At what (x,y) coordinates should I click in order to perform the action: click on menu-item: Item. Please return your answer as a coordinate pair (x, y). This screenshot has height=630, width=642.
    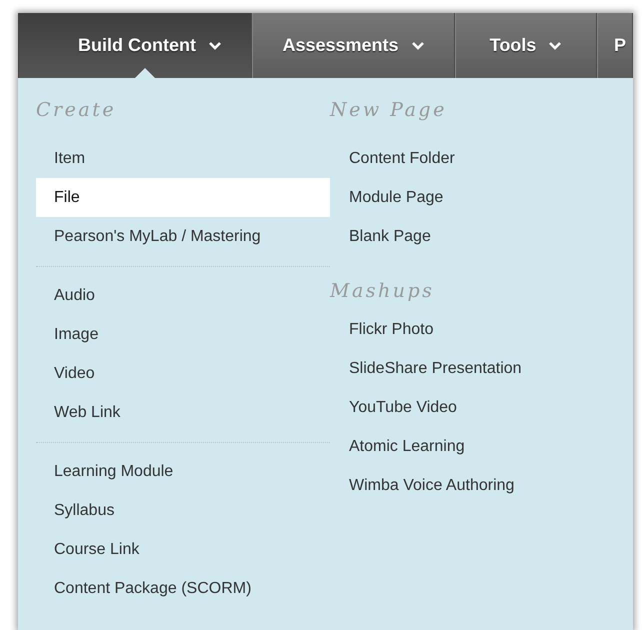
    Looking at the image, I should click on (183, 158).